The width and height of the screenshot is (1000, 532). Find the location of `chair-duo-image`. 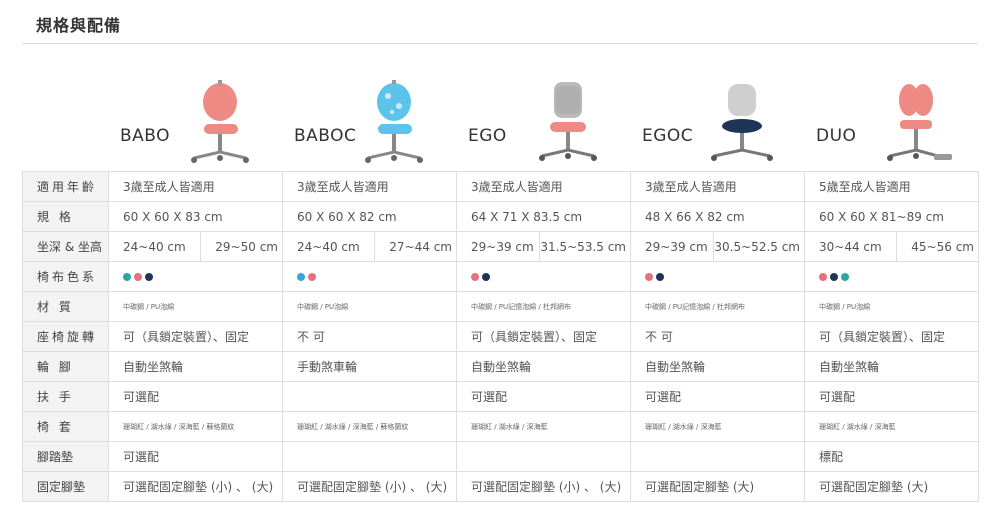

chair-duo-image is located at coordinates (919, 122).